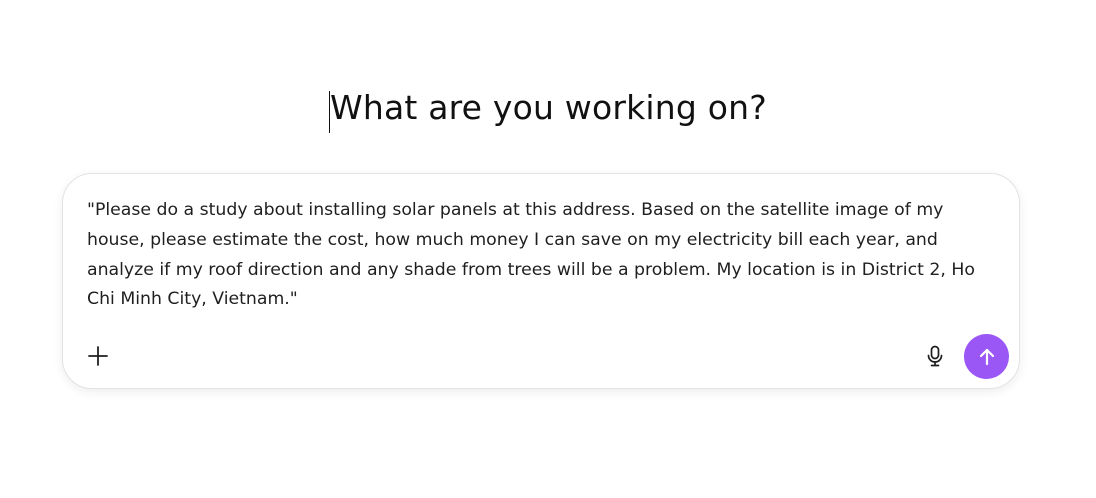 The height and width of the screenshot is (498, 1096). I want to click on arrow-up-icon, so click(986, 356).